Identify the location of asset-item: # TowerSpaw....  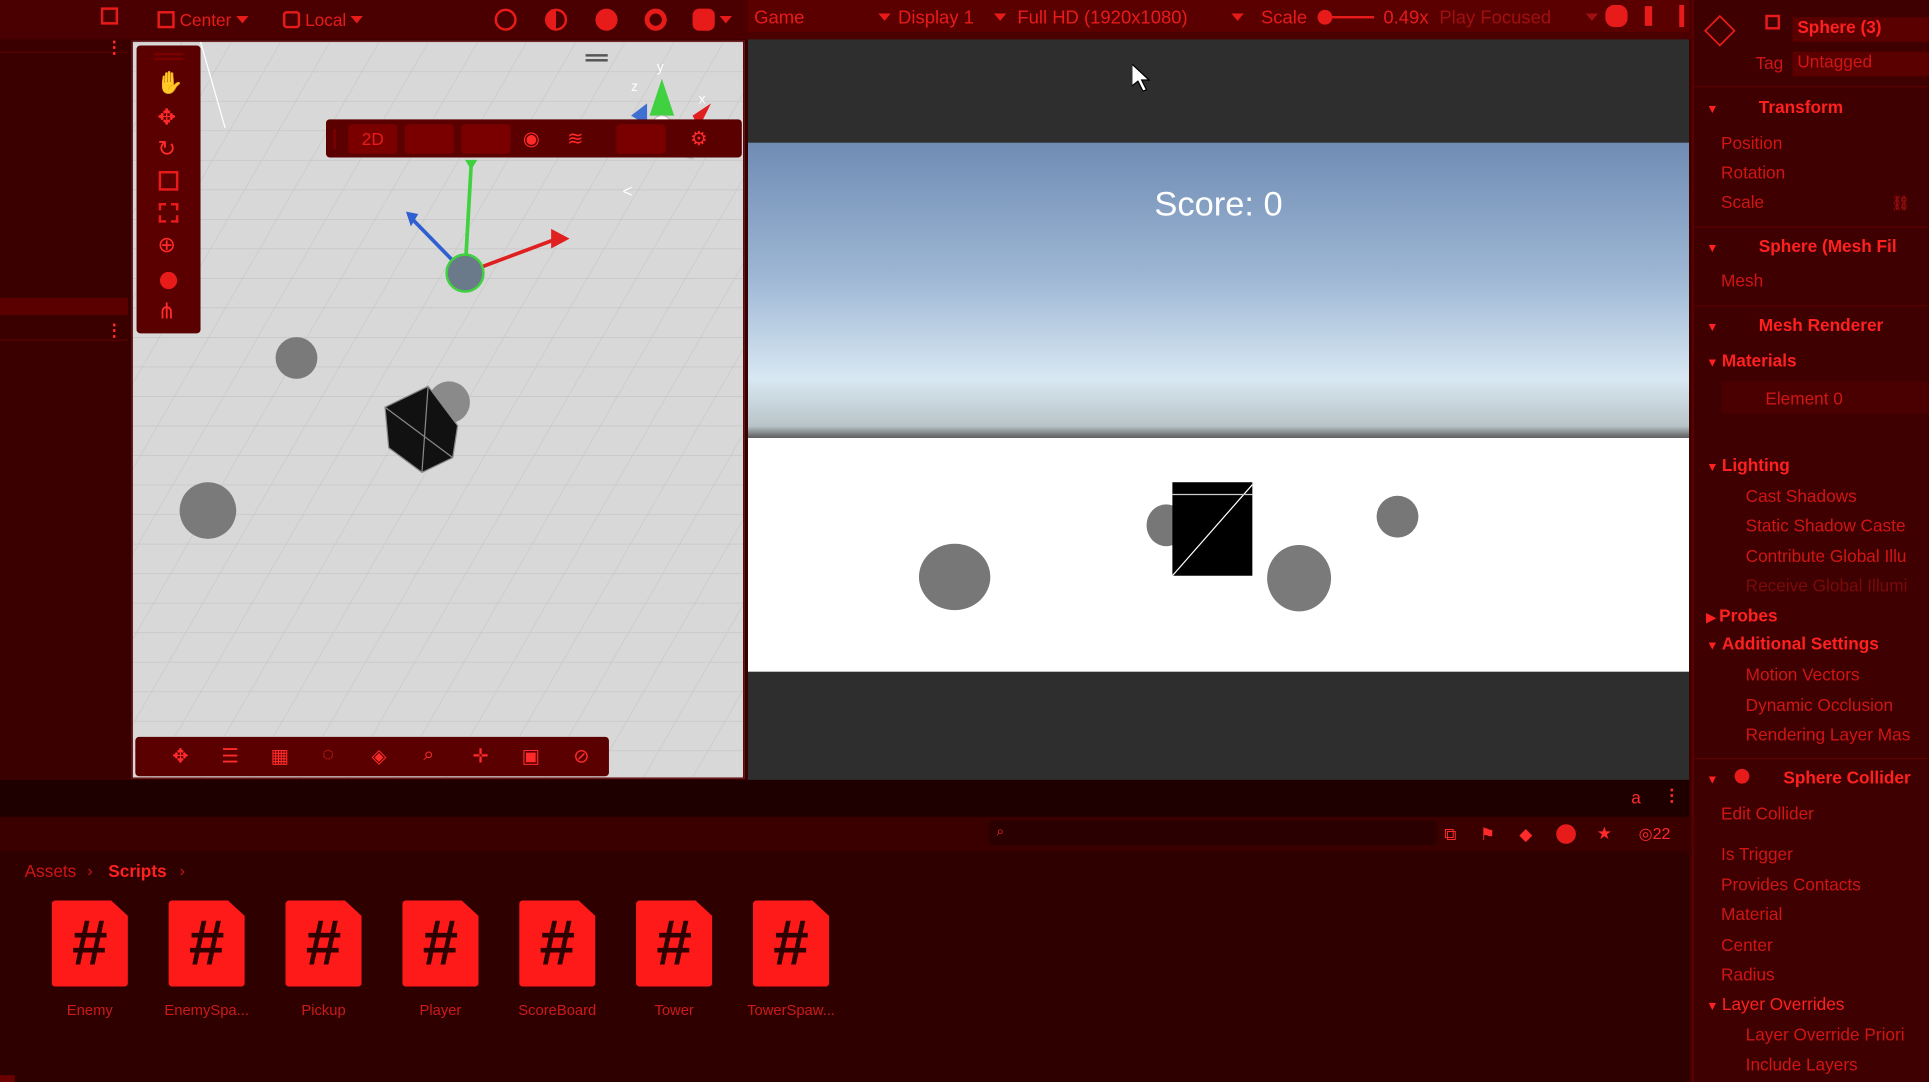
(791, 959).